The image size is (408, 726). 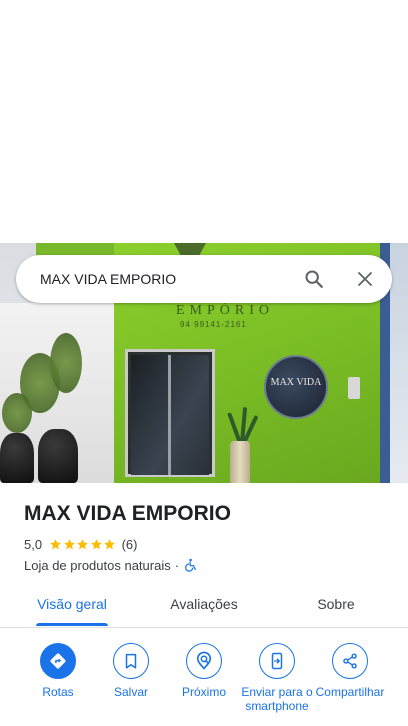 What do you see at coordinates (169, 415) in the screenshot?
I see `photo-door-split` at bounding box center [169, 415].